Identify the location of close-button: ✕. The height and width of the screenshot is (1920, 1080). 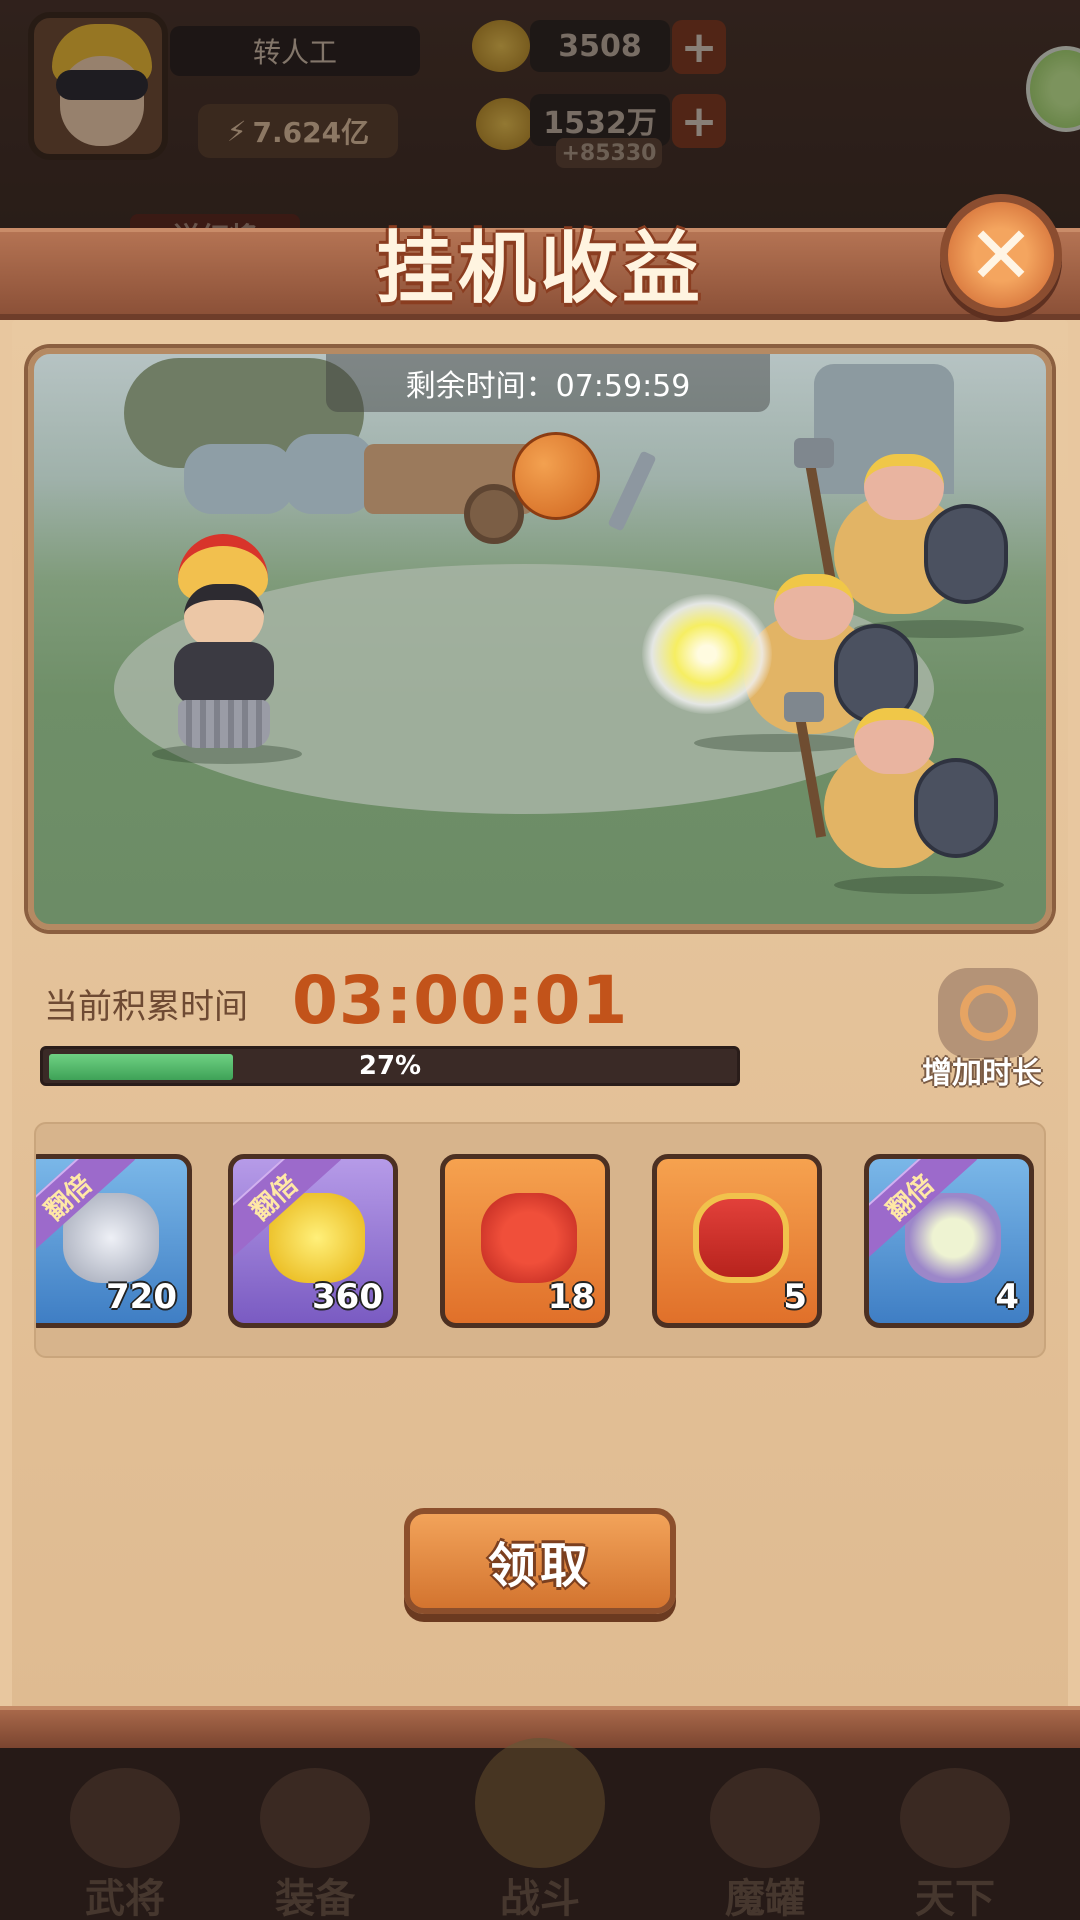
(1001, 255).